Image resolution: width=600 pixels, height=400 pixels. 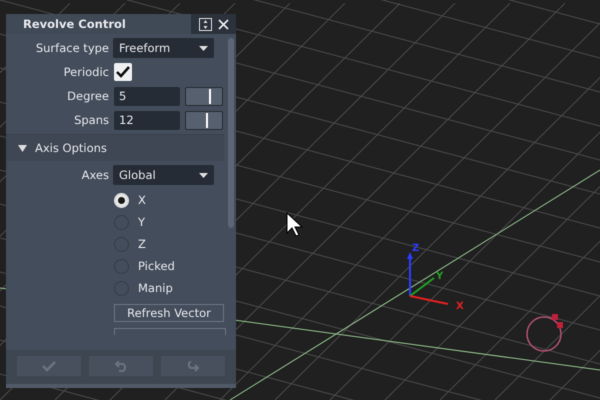 What do you see at coordinates (156, 266) in the screenshot?
I see `radio-label: Picked` at bounding box center [156, 266].